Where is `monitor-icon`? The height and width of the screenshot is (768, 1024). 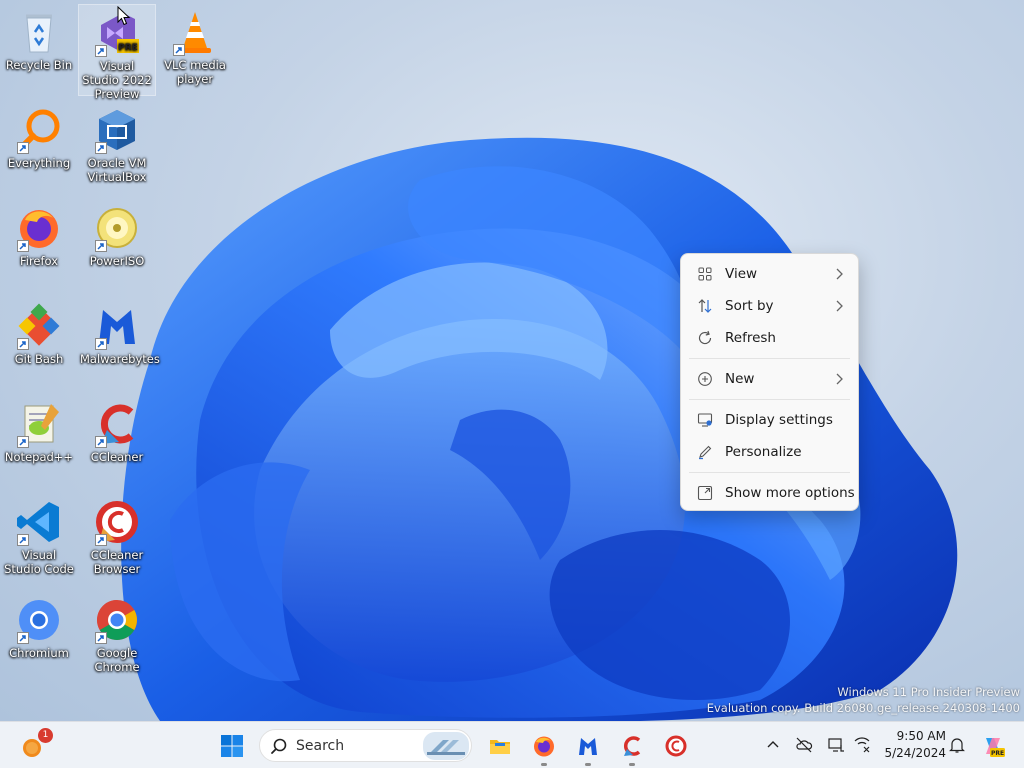
monitor-icon is located at coordinates (836, 745).